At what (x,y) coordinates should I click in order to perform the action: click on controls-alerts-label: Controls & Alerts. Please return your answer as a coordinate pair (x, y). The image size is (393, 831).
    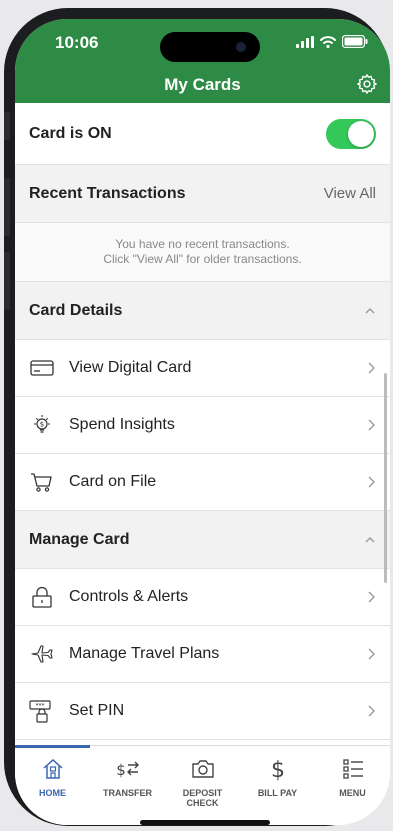
    Looking at the image, I should click on (129, 596).